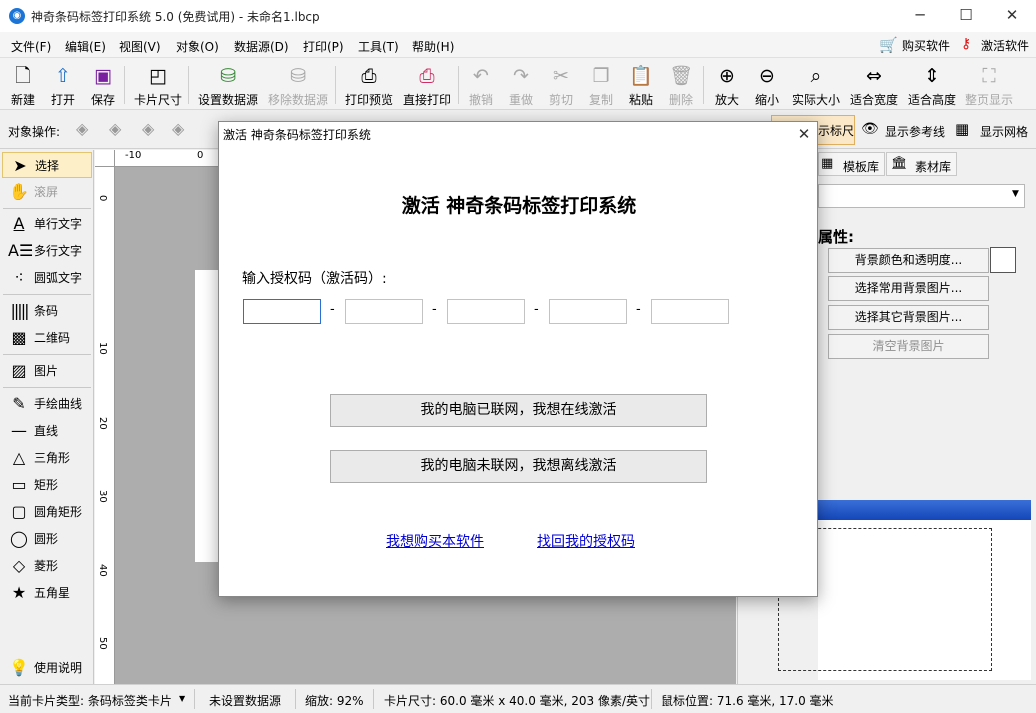  I want to click on tool-star: ★ 五角星, so click(47, 593).